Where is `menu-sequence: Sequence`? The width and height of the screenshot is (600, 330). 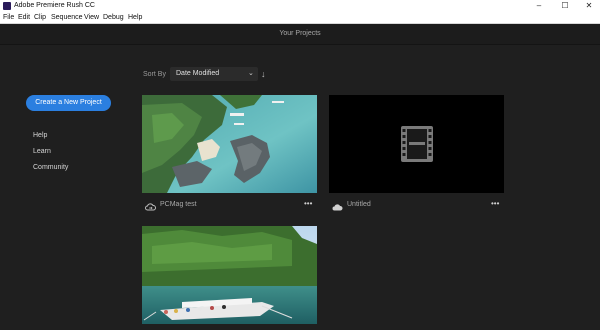 menu-sequence: Sequence is located at coordinates (67, 17).